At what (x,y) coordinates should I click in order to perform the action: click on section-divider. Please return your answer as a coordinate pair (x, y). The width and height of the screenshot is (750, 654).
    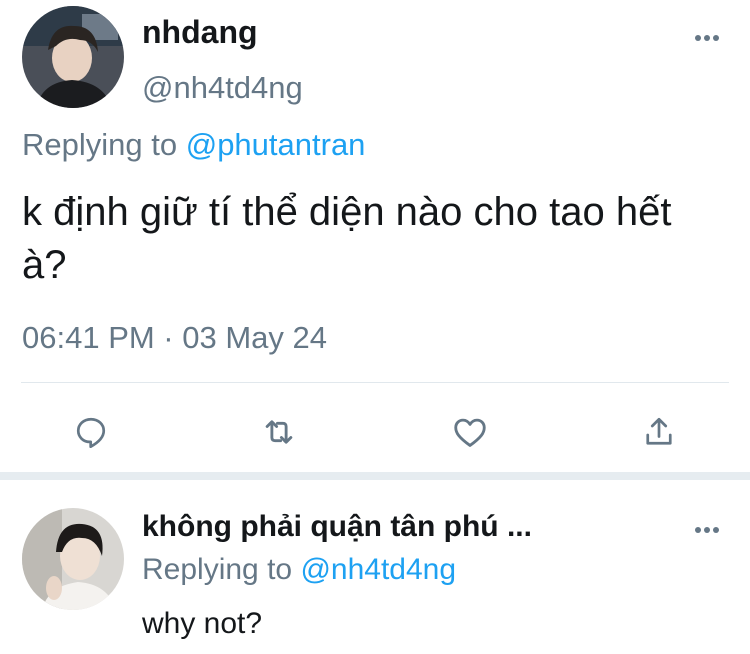
    Looking at the image, I should click on (375, 476).